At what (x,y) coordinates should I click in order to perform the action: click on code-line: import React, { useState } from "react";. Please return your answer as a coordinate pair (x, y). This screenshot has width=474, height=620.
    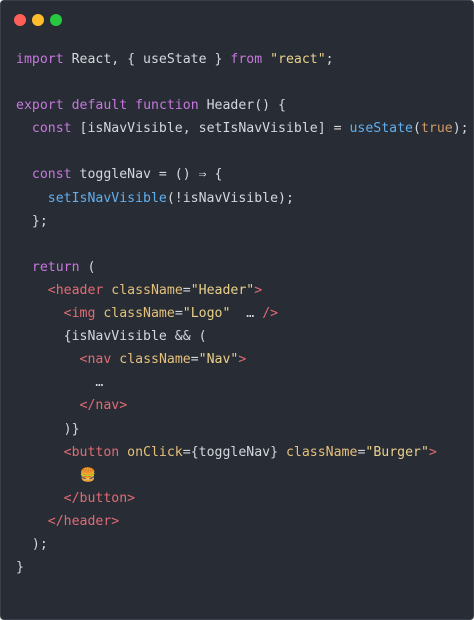
    Looking at the image, I should click on (240, 59).